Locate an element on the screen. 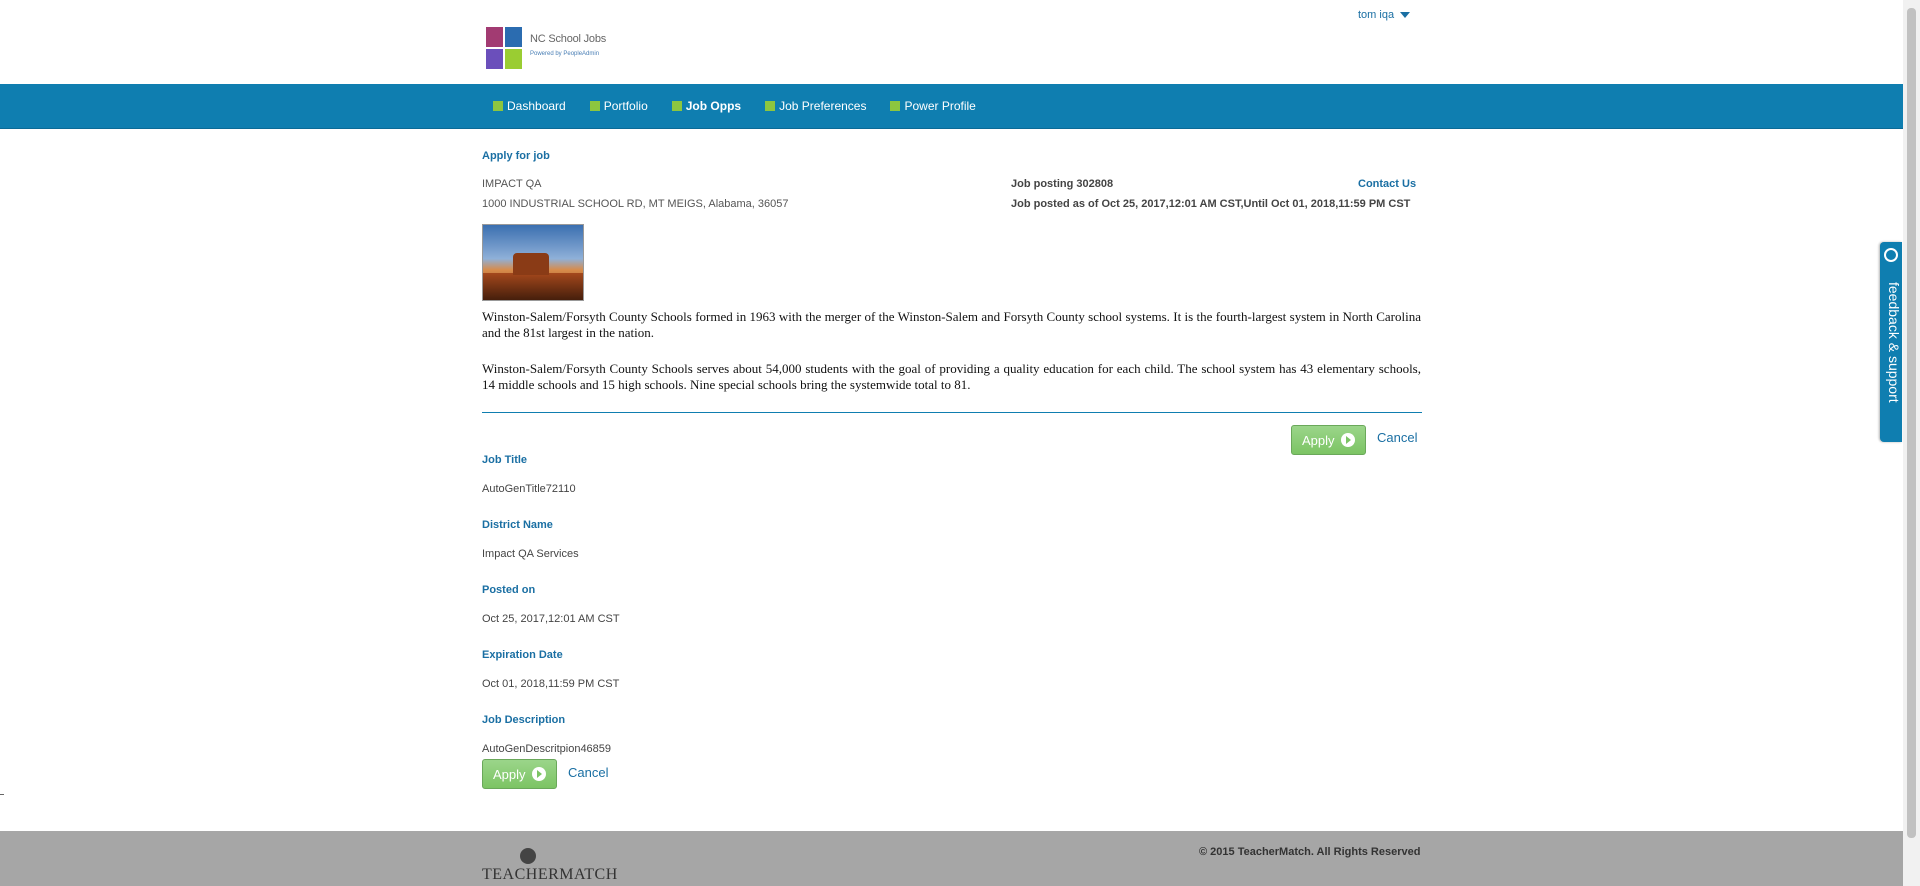 The image size is (1920, 886). district-name-label: District Name is located at coordinates (517, 525).